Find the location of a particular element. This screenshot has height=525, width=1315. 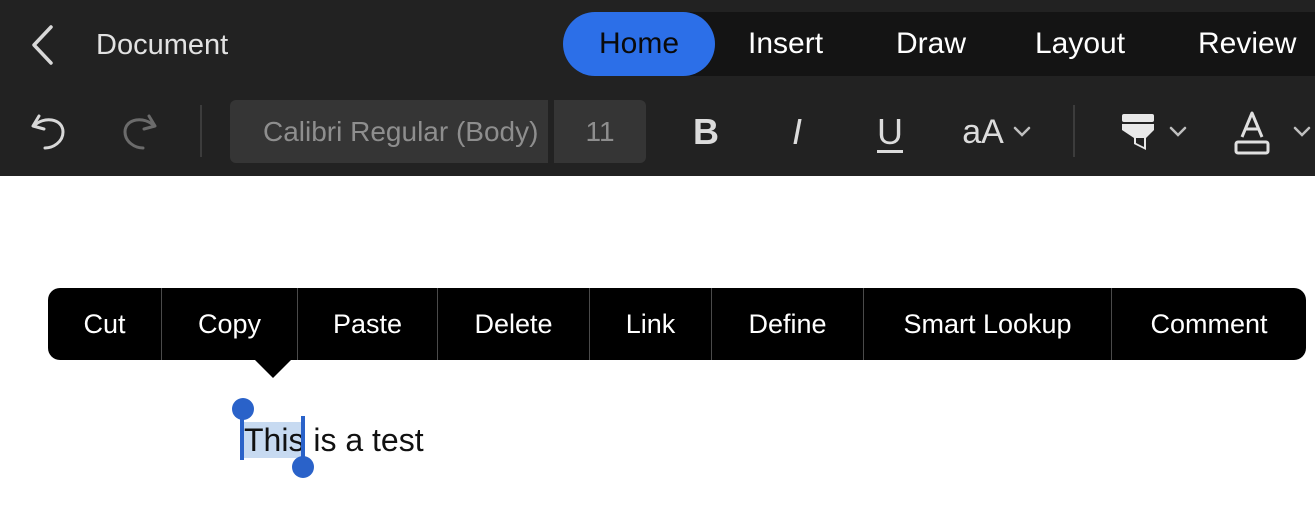

text-size-button: aA is located at coordinates (997, 132).